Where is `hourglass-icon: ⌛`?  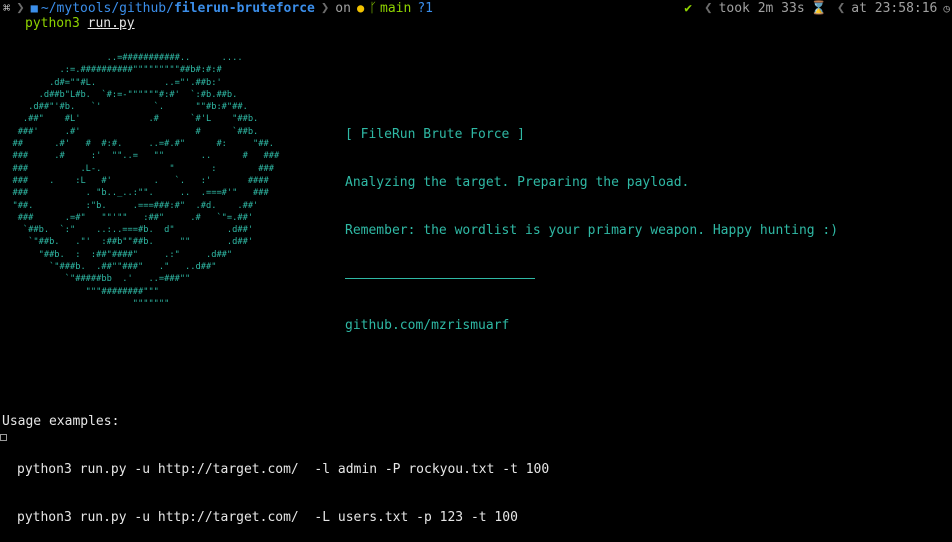 hourglass-icon: ⌛ is located at coordinates (818, 8).